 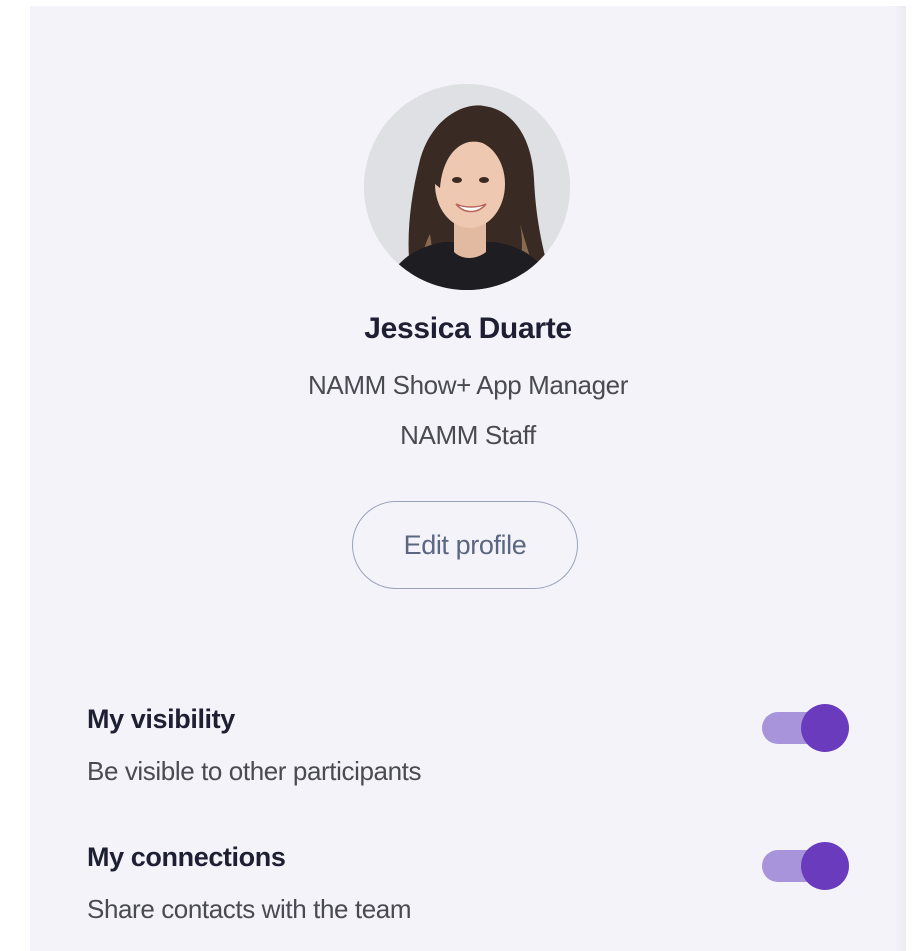 I want to click on connections-toggle, so click(x=806, y=866).